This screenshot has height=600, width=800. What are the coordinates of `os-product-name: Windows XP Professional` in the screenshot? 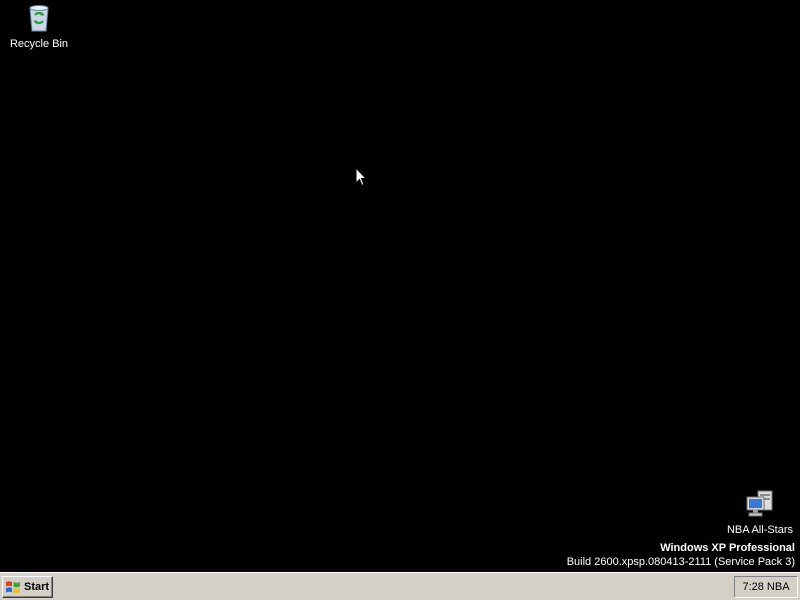 It's located at (727, 548).